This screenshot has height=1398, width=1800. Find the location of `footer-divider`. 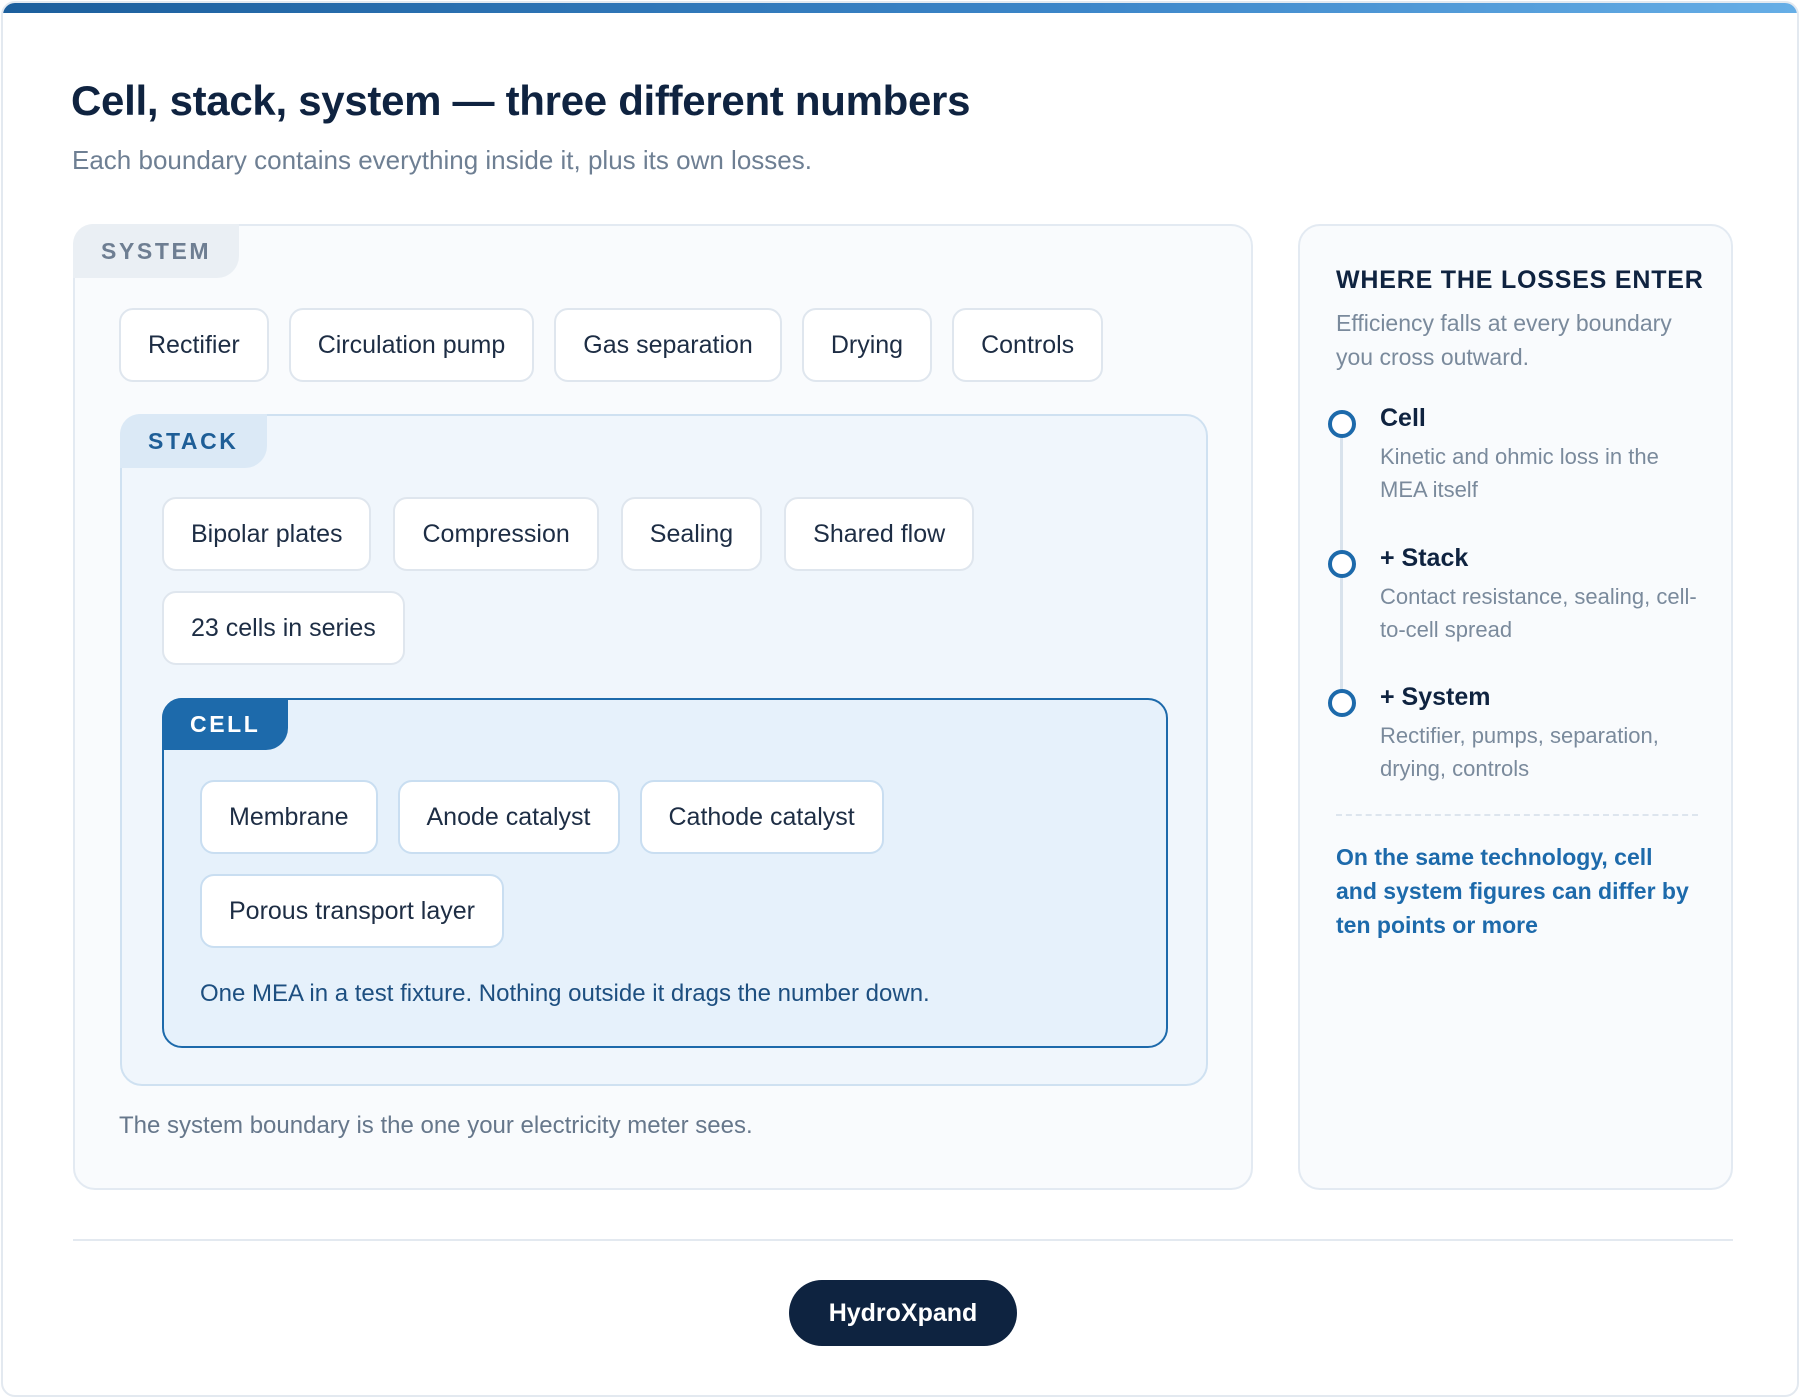

footer-divider is located at coordinates (903, 1240).